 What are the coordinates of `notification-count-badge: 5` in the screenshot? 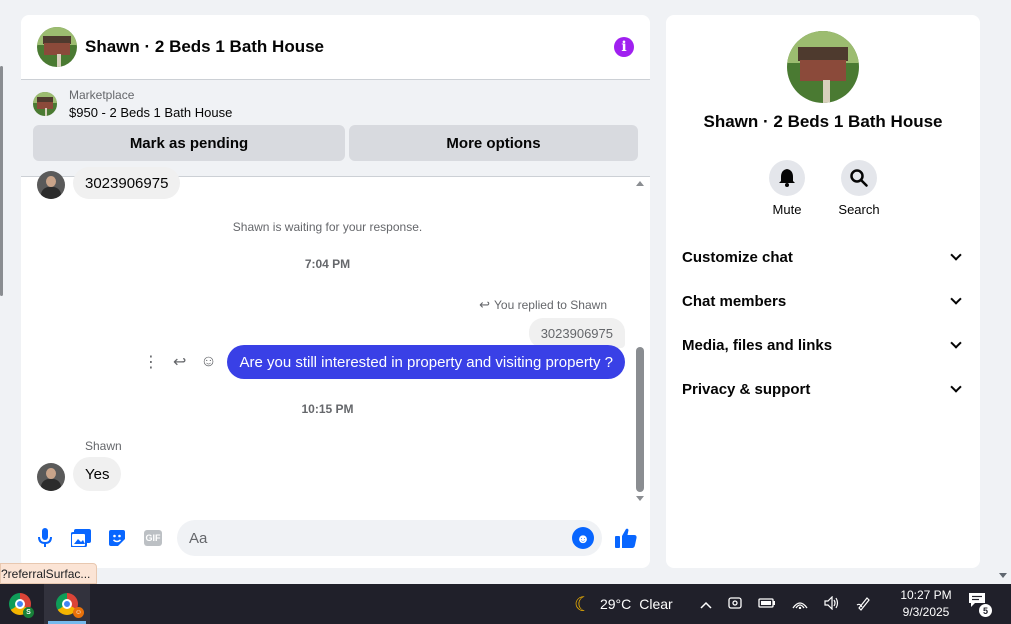 It's located at (985, 610).